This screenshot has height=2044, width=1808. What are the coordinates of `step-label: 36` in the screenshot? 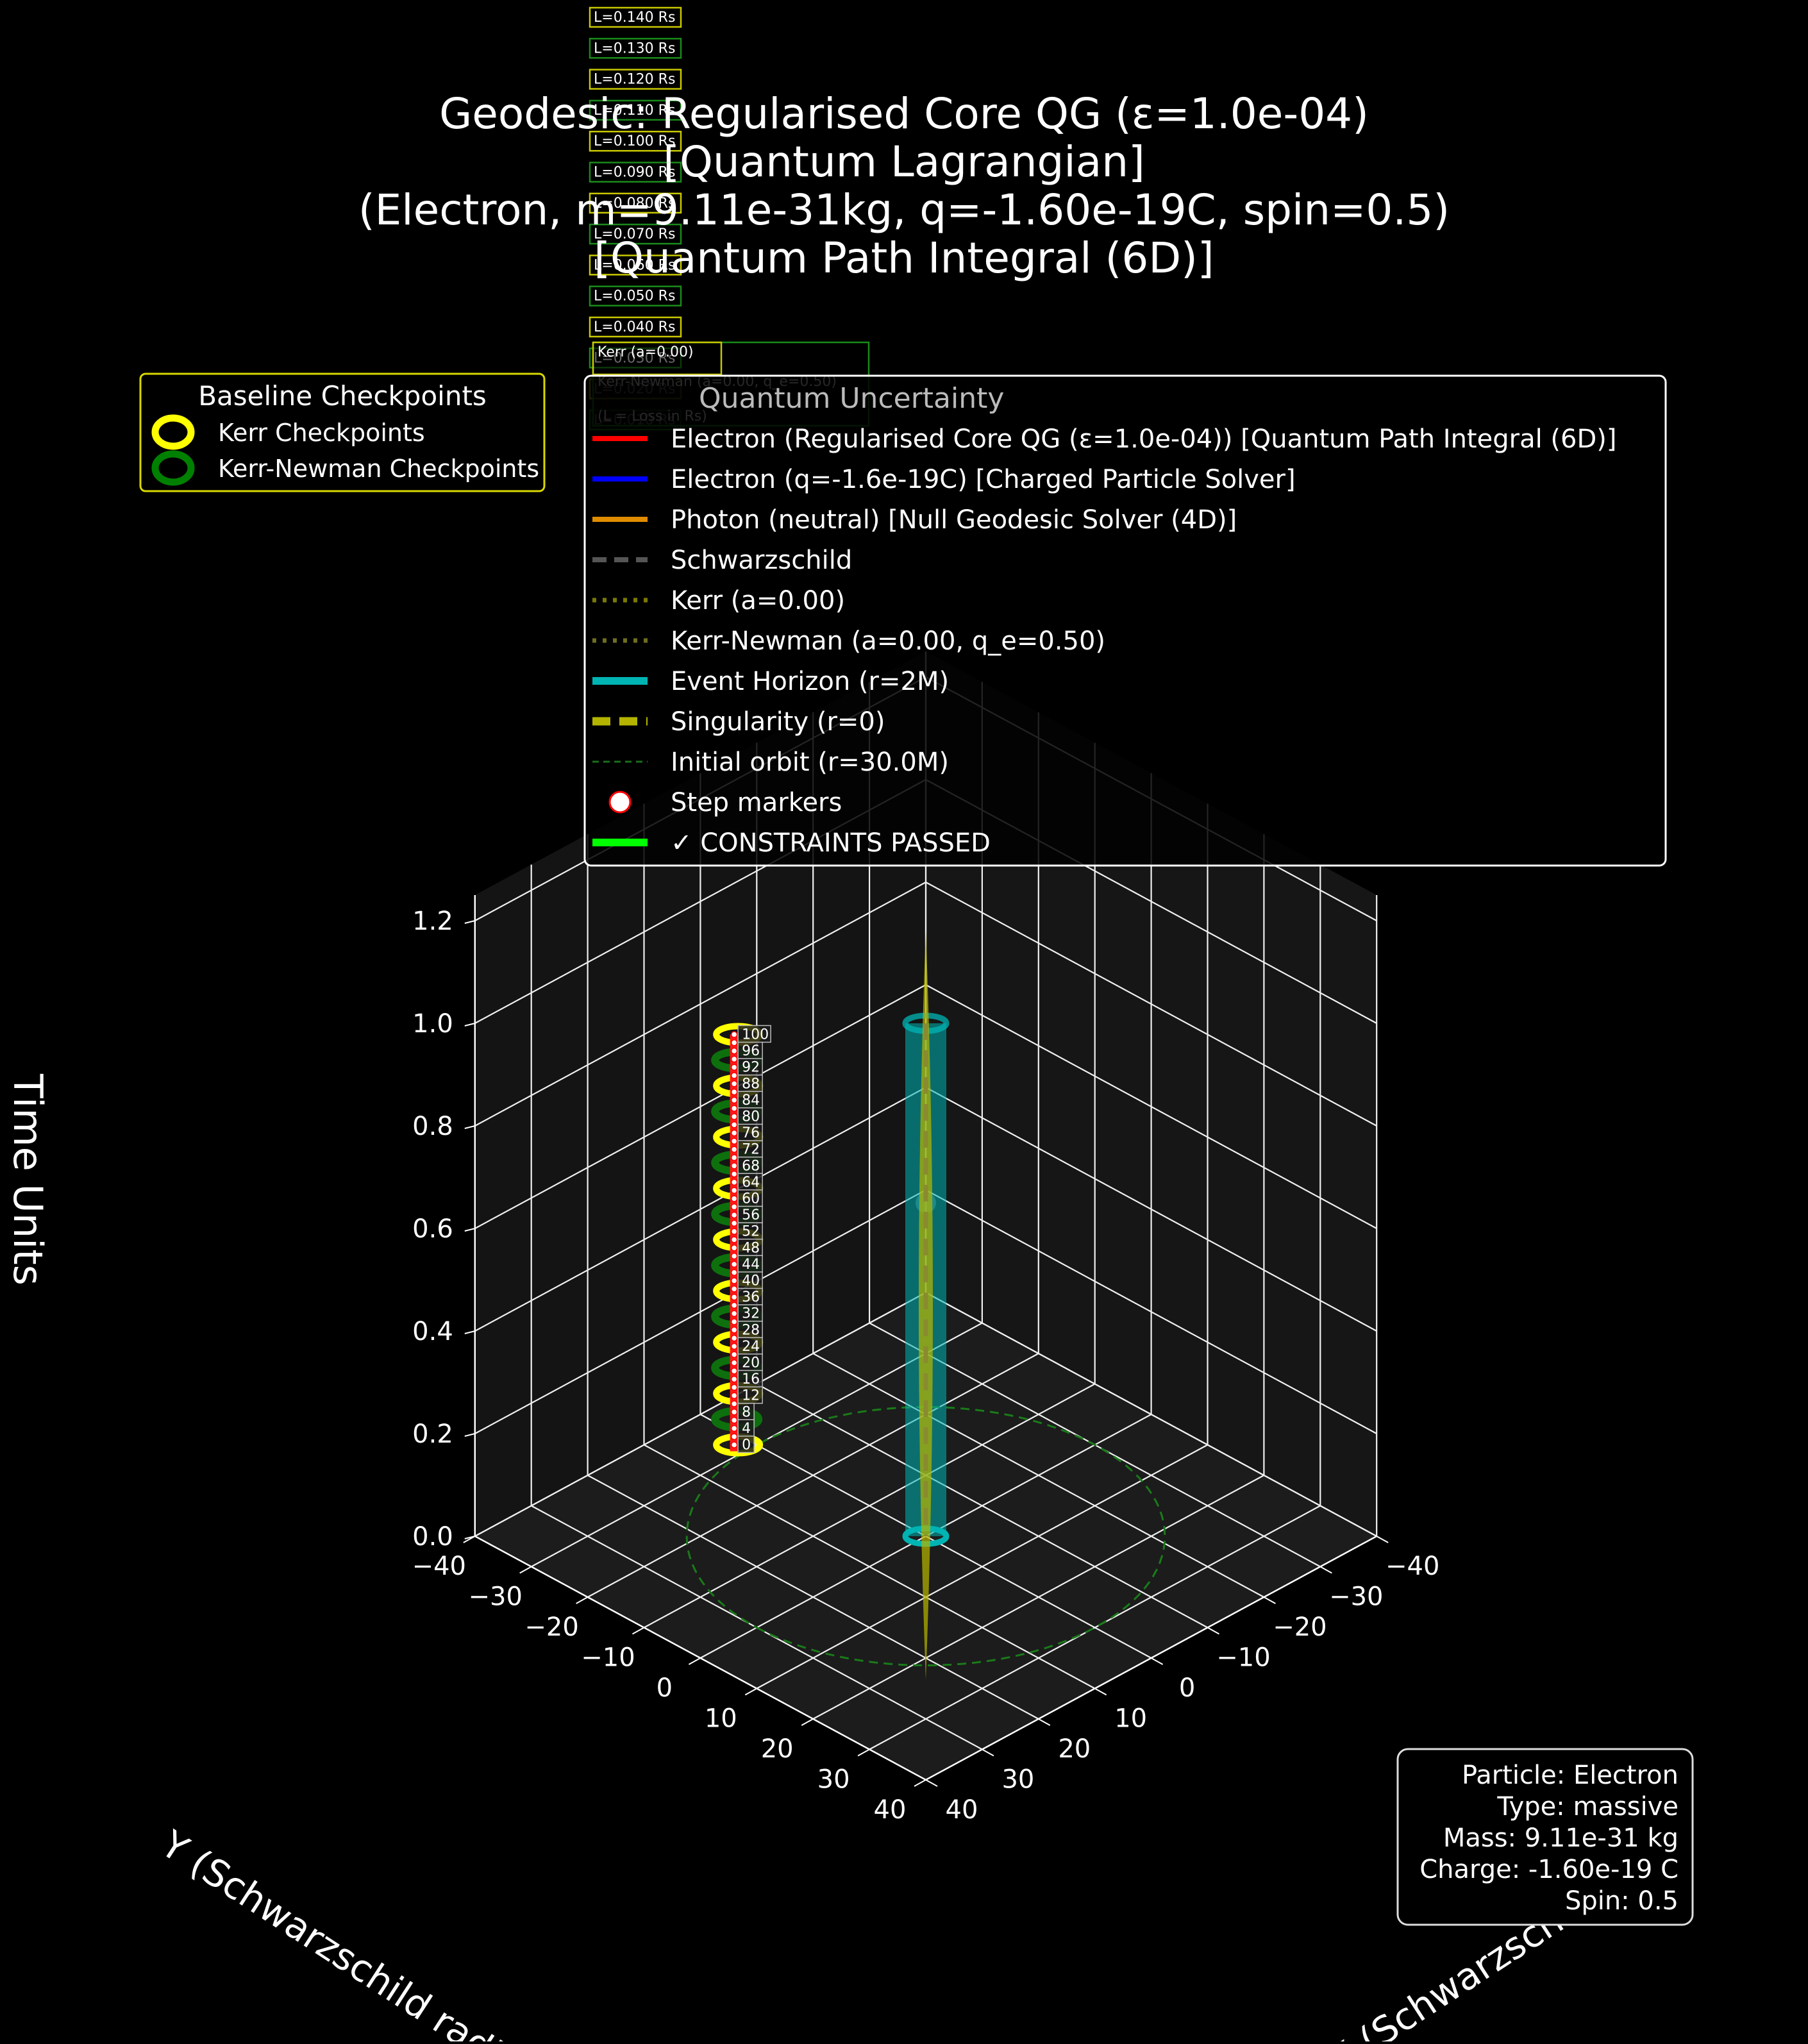 It's located at (751, 1297).